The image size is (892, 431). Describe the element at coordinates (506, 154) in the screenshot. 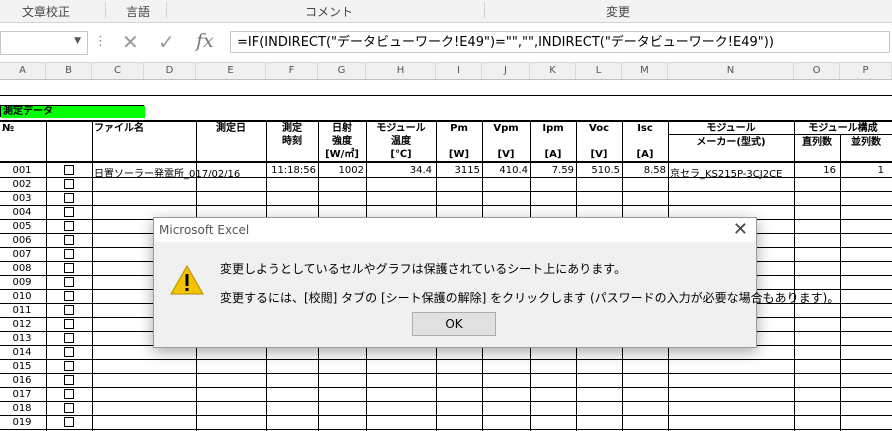

I see `header-vpm-unit: [V]` at that location.